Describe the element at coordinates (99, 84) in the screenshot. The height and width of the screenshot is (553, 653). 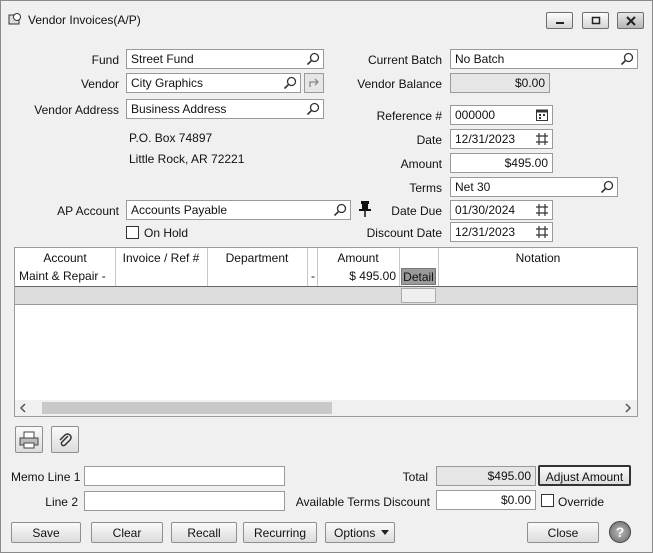
I see `vendor-label: Vendor` at that location.